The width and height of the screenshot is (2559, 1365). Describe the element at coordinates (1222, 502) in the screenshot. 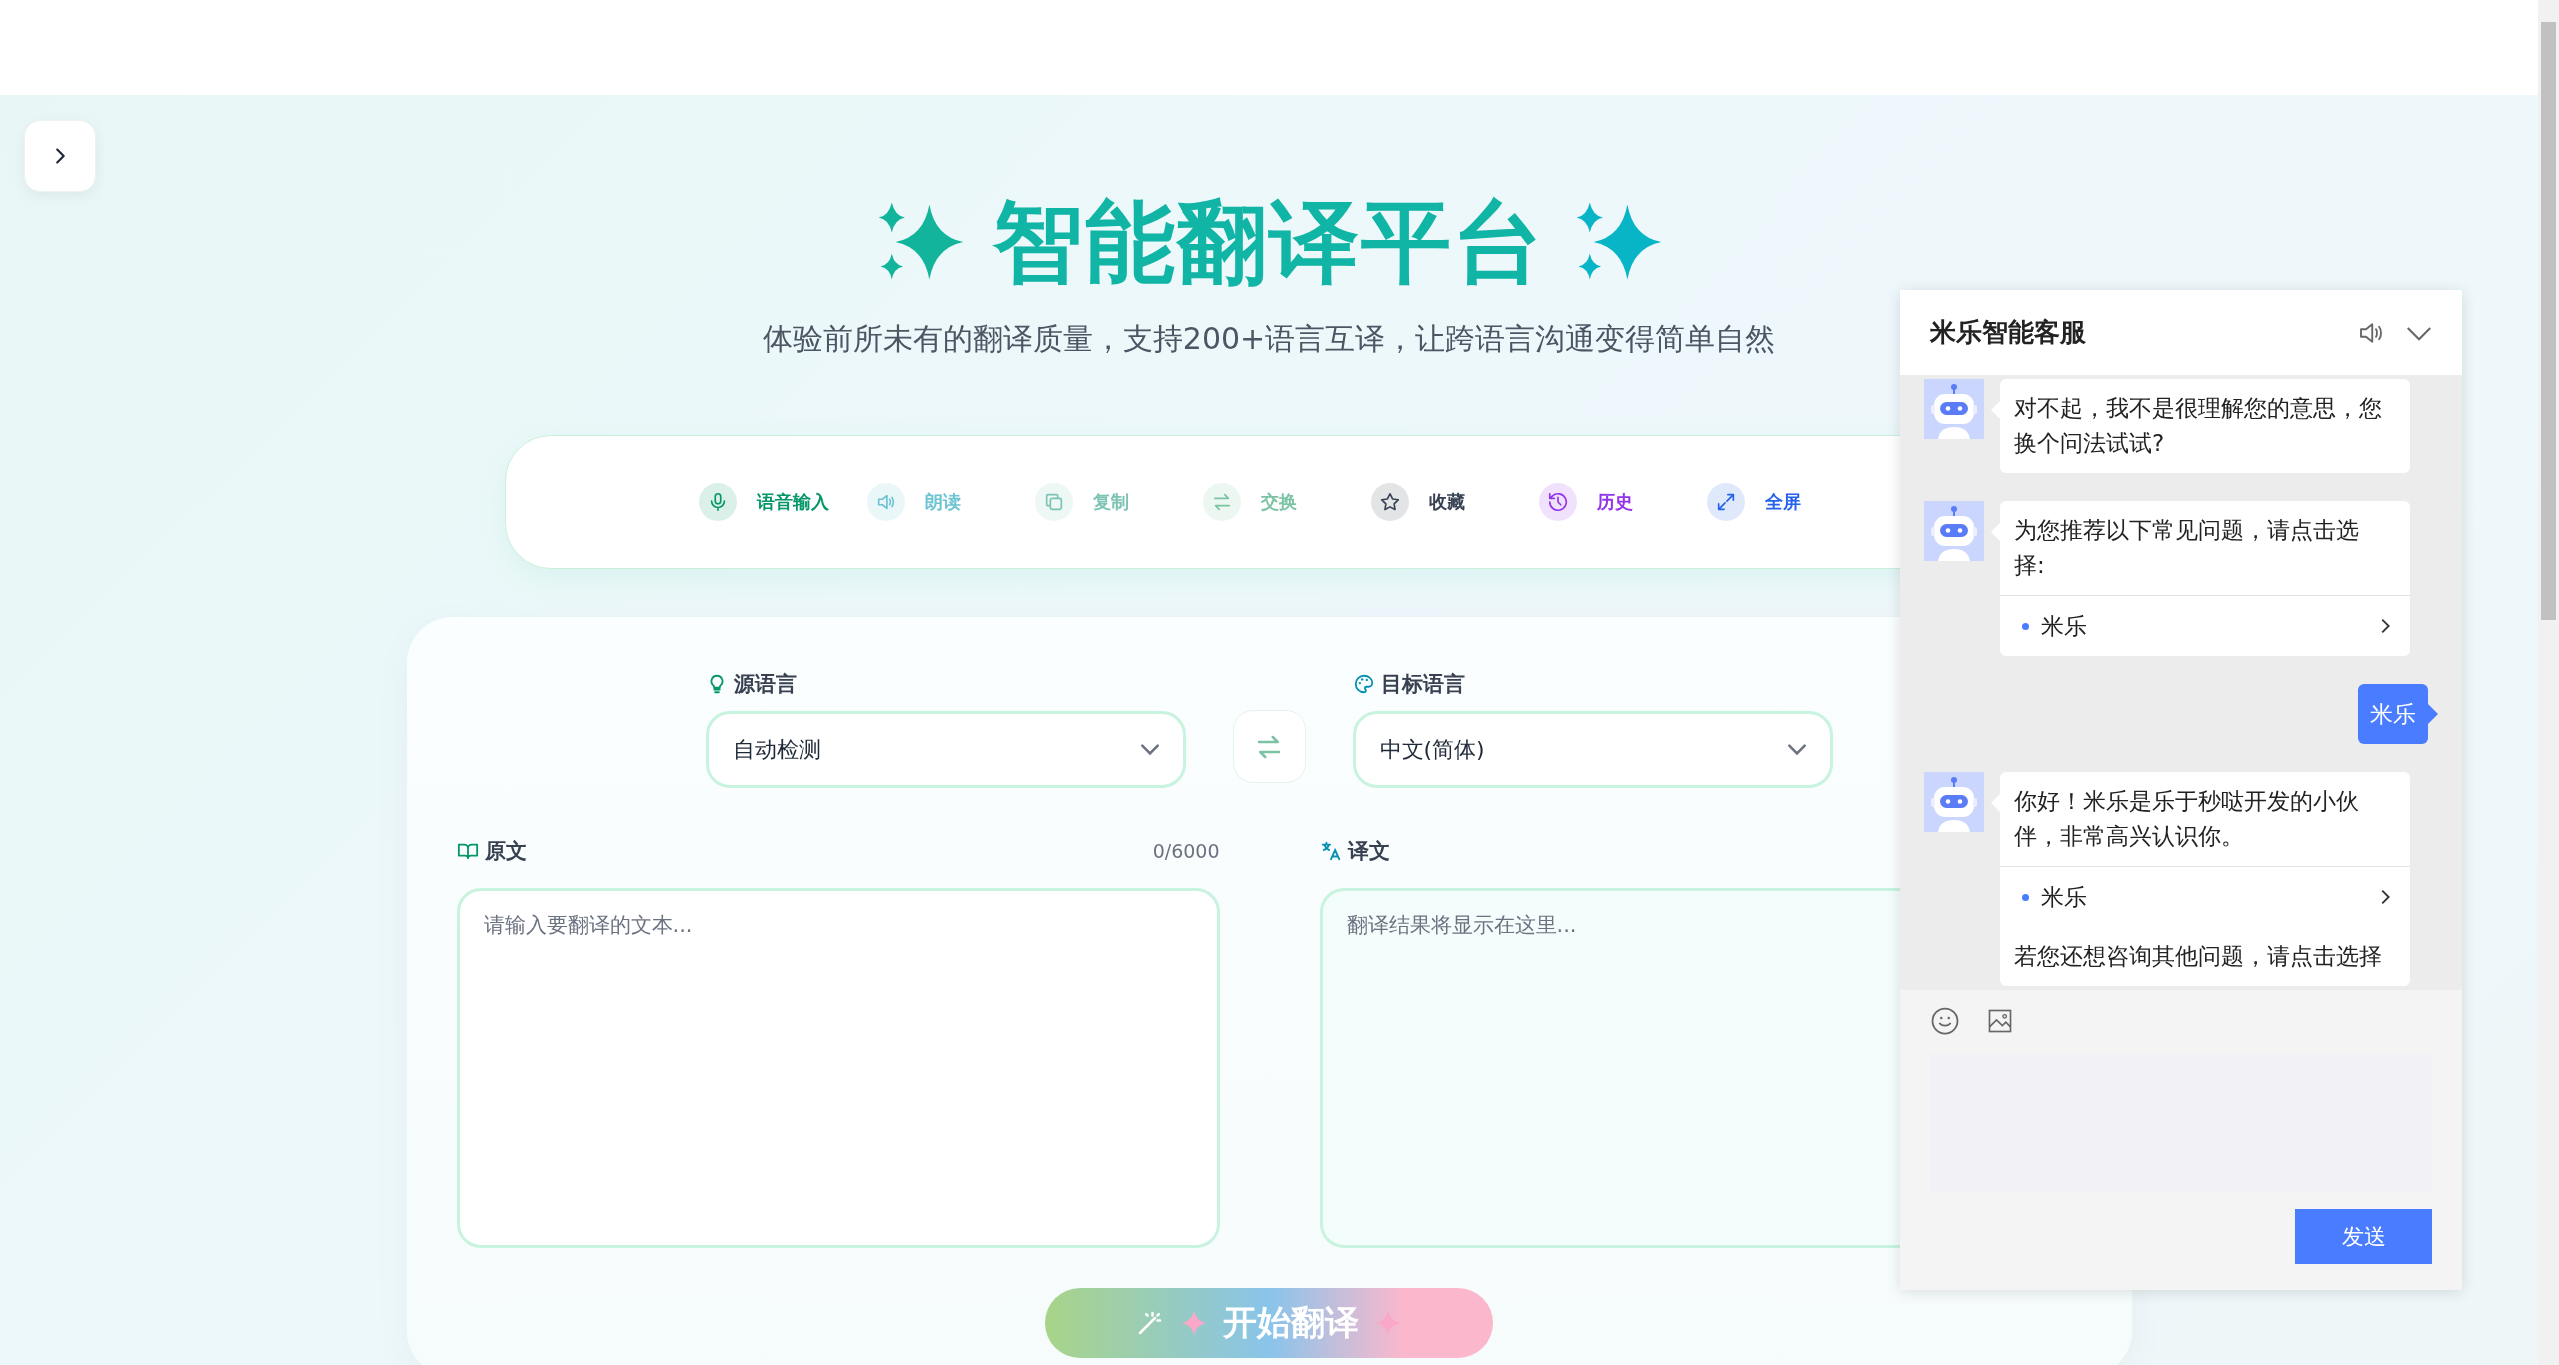

I see `swap-arrows-icon` at that location.